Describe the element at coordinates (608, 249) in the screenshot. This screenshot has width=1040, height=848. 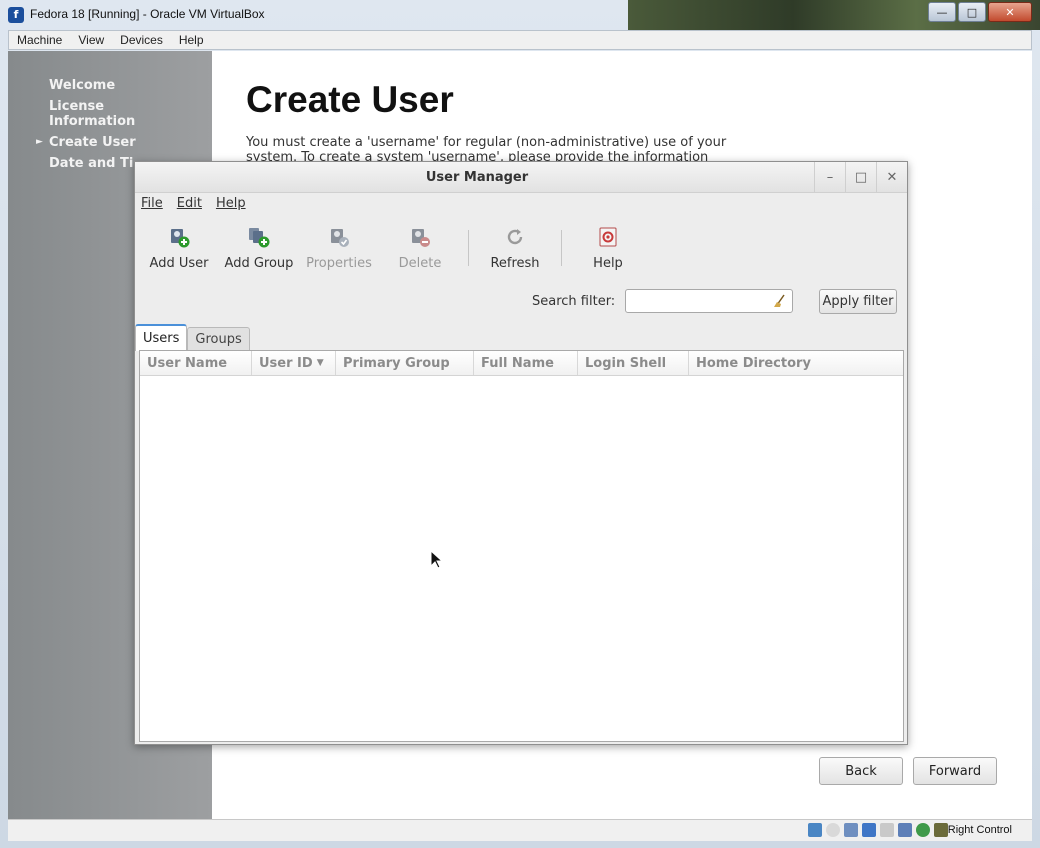
I see `help-button: Help` at that location.